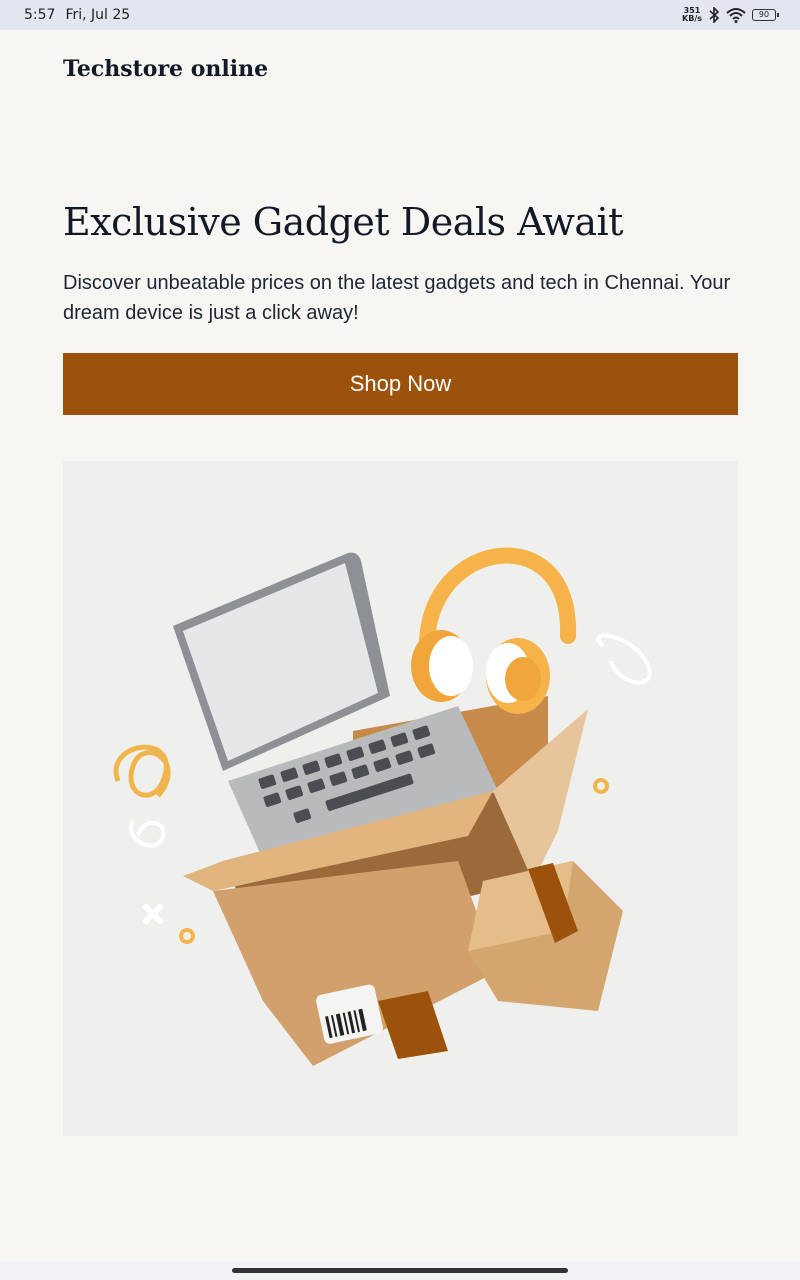 This screenshot has height=1280, width=800. What do you see at coordinates (692, 14) in the screenshot?
I see `net-speed-indicator: 351 KB/s` at bounding box center [692, 14].